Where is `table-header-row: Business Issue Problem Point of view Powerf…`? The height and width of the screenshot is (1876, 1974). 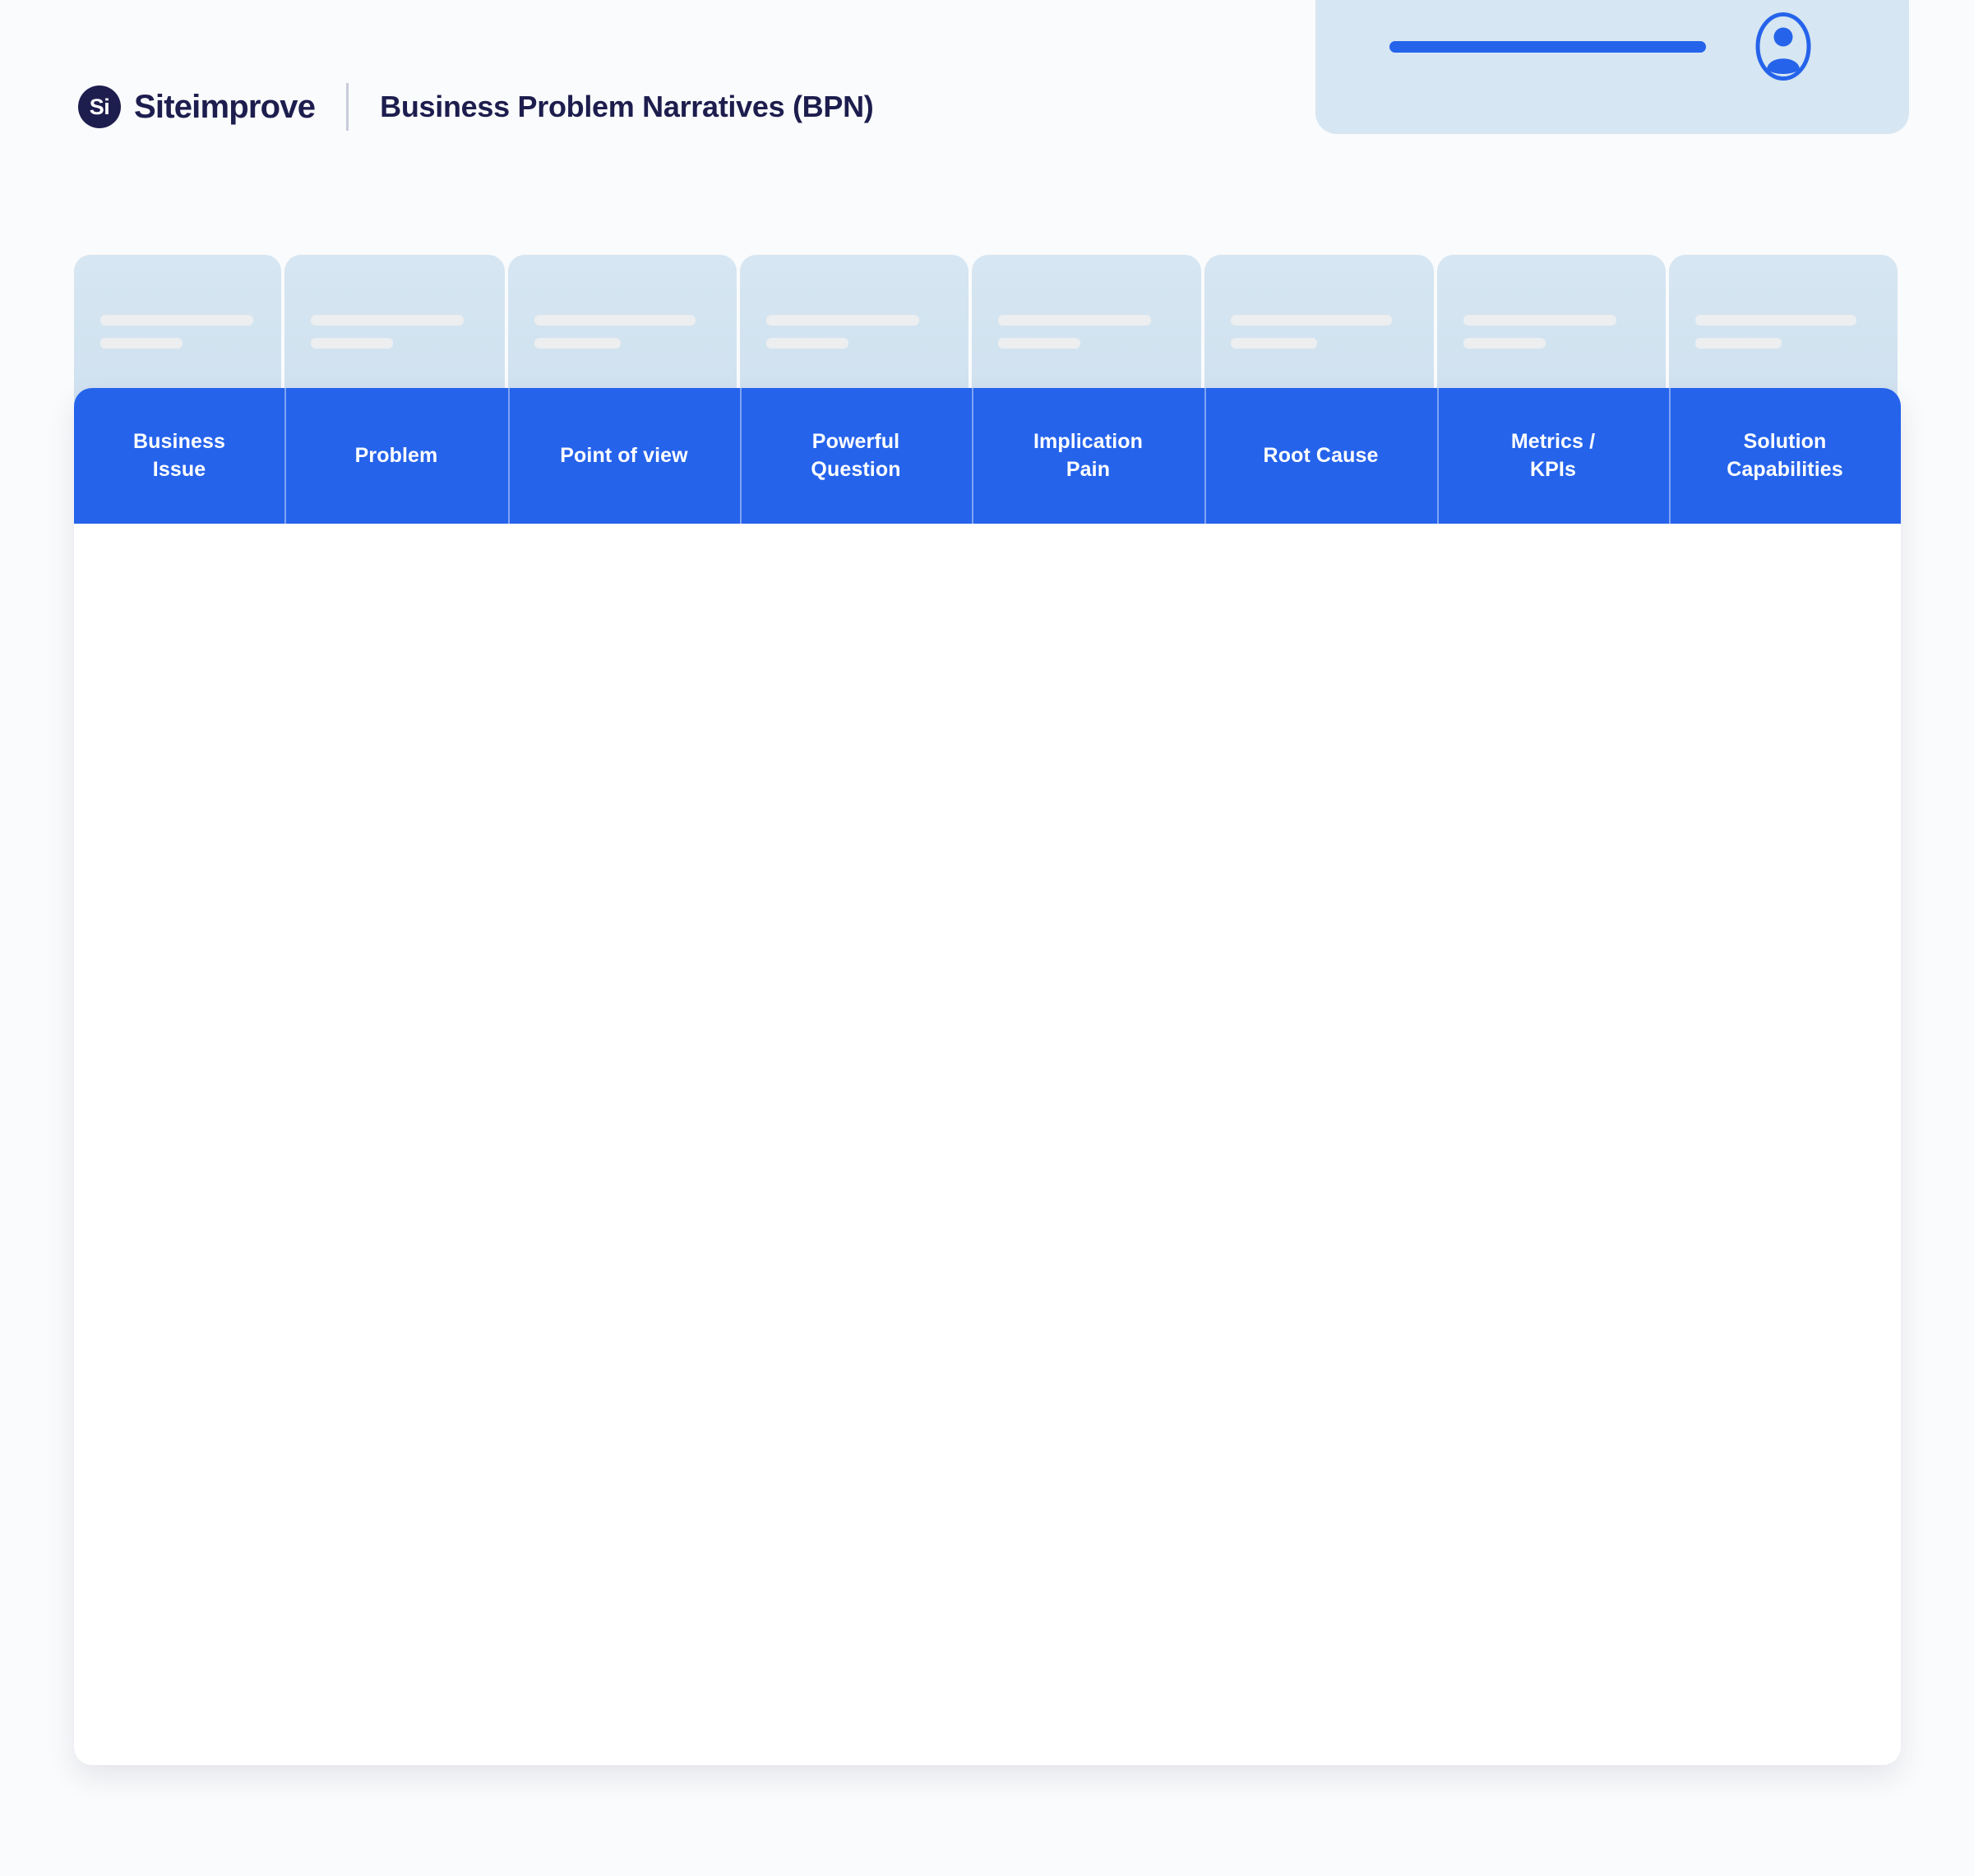 table-header-row: Business Issue Problem Point of view Powerf… is located at coordinates (987, 456).